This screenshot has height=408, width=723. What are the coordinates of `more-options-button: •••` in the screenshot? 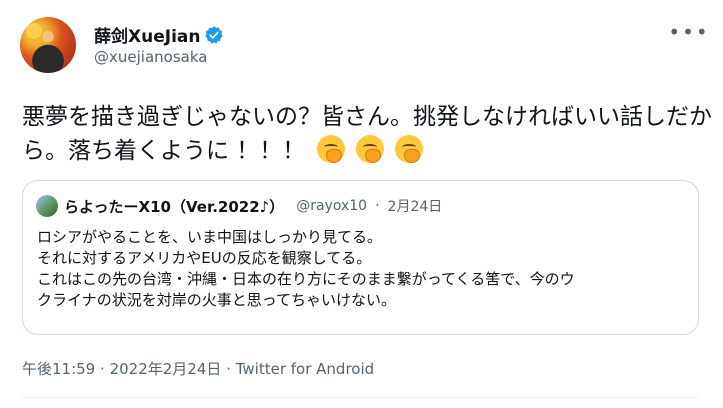 It's located at (687, 32).